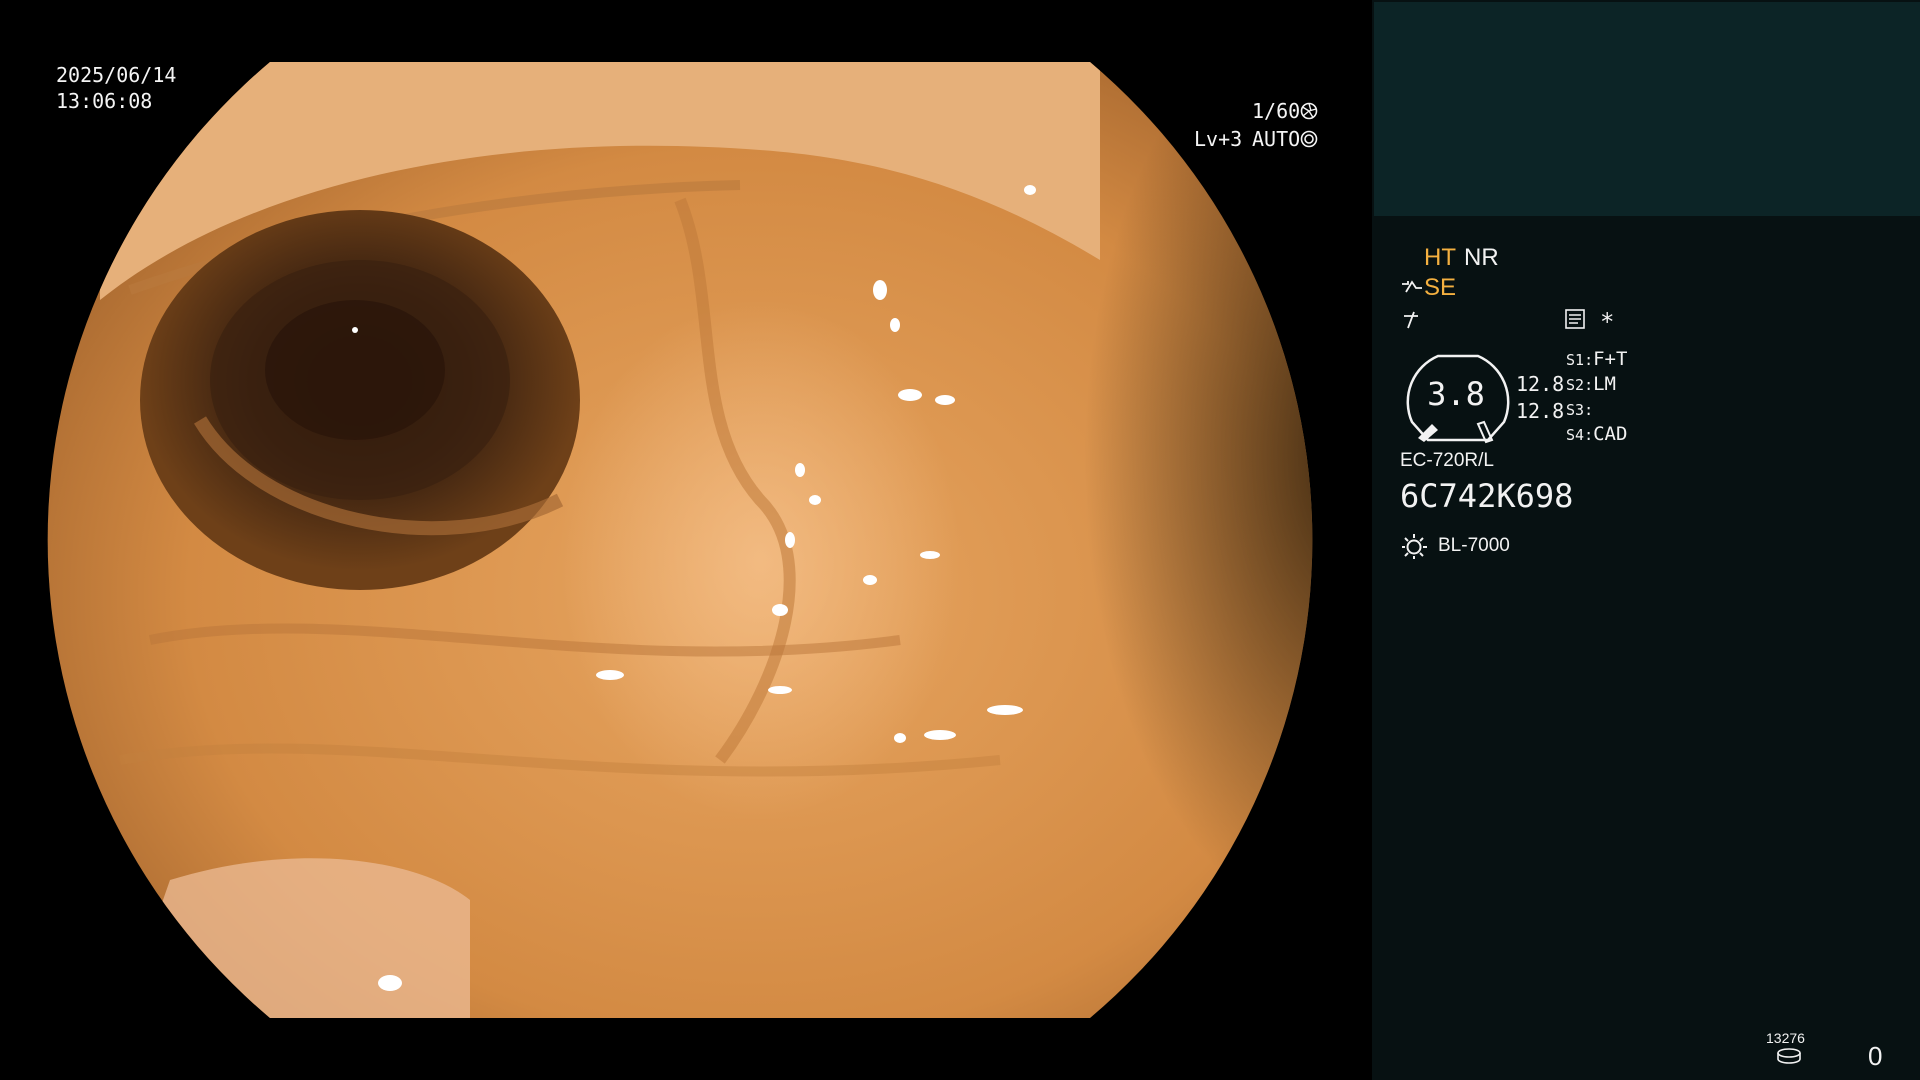 The height and width of the screenshot is (1080, 1920). What do you see at coordinates (1575, 360) in the screenshot?
I see `switch-key: S1` at bounding box center [1575, 360].